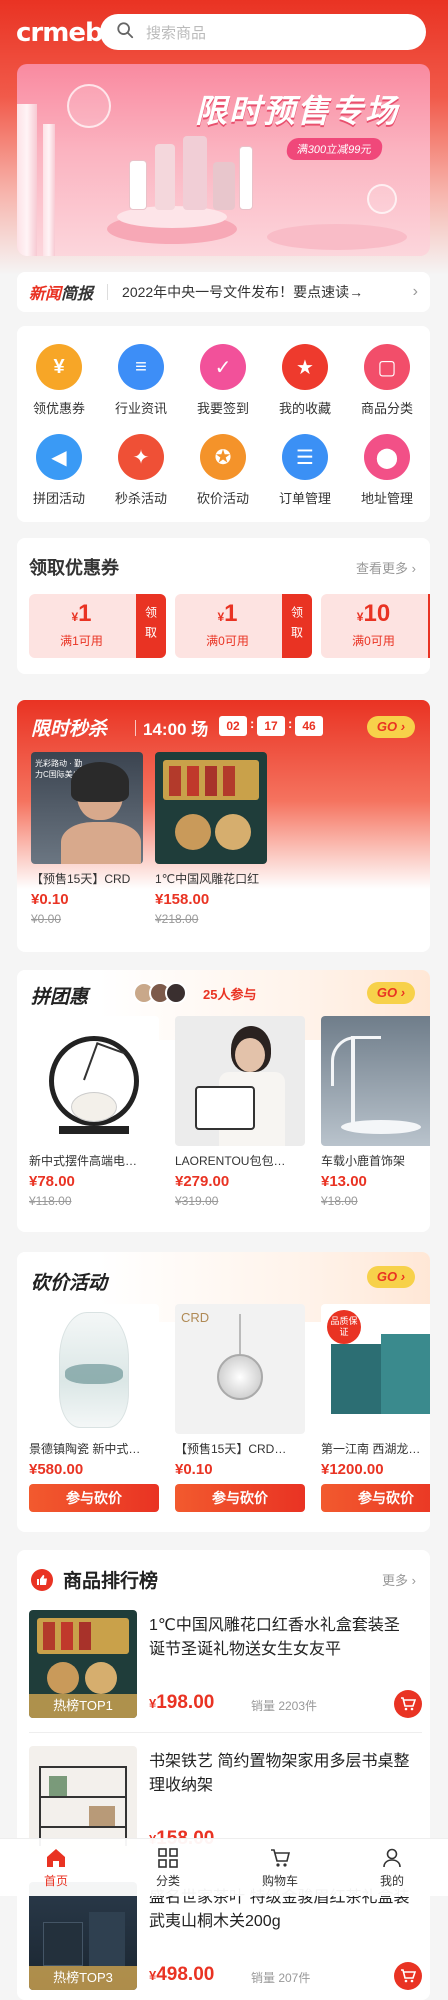 Image resolution: width=448 pixels, height=2000 pixels. I want to click on coupons-more-link: 查看更多 ›, so click(386, 567).